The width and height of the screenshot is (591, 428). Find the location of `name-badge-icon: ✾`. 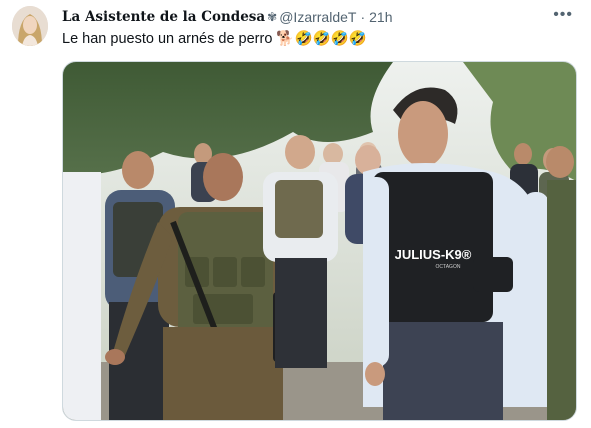

name-badge-icon: ✾ is located at coordinates (272, 17).